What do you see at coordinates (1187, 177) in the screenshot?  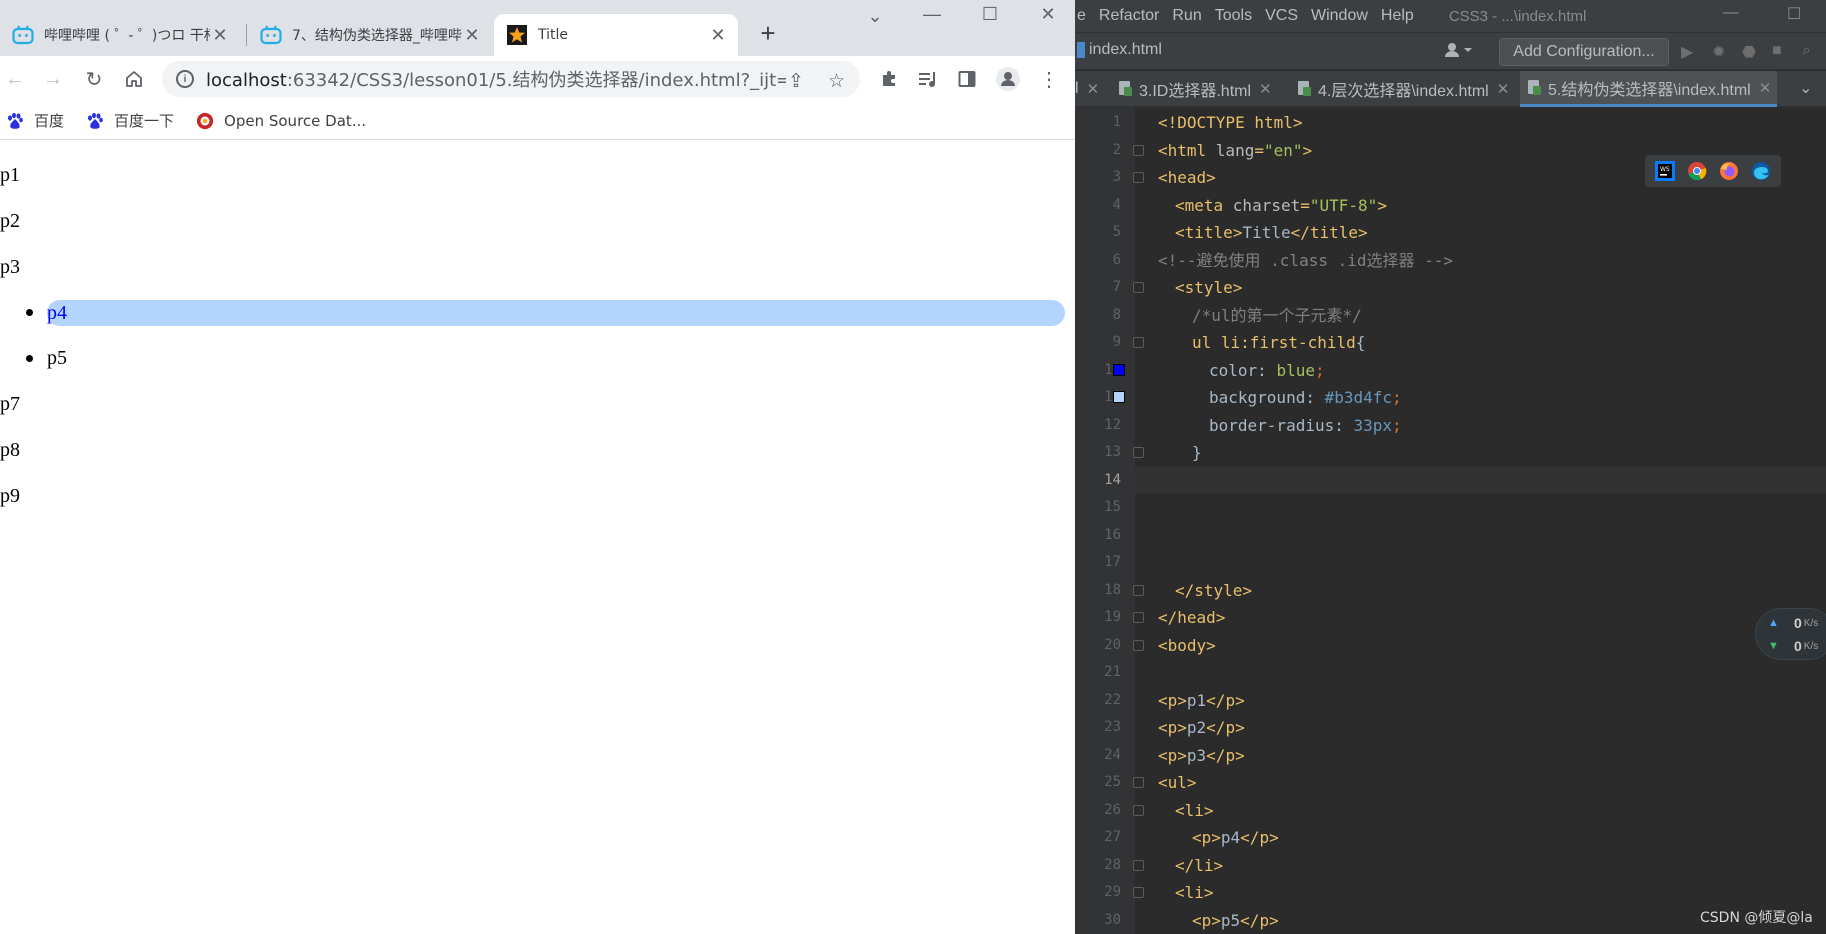 I see `code-line: <head>` at bounding box center [1187, 177].